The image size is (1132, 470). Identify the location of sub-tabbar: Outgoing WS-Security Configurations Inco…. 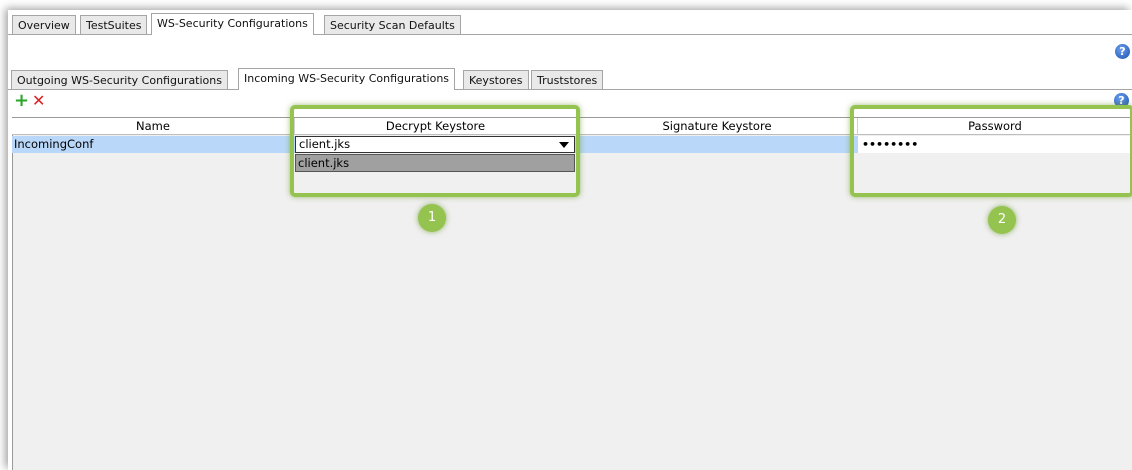
(570, 77).